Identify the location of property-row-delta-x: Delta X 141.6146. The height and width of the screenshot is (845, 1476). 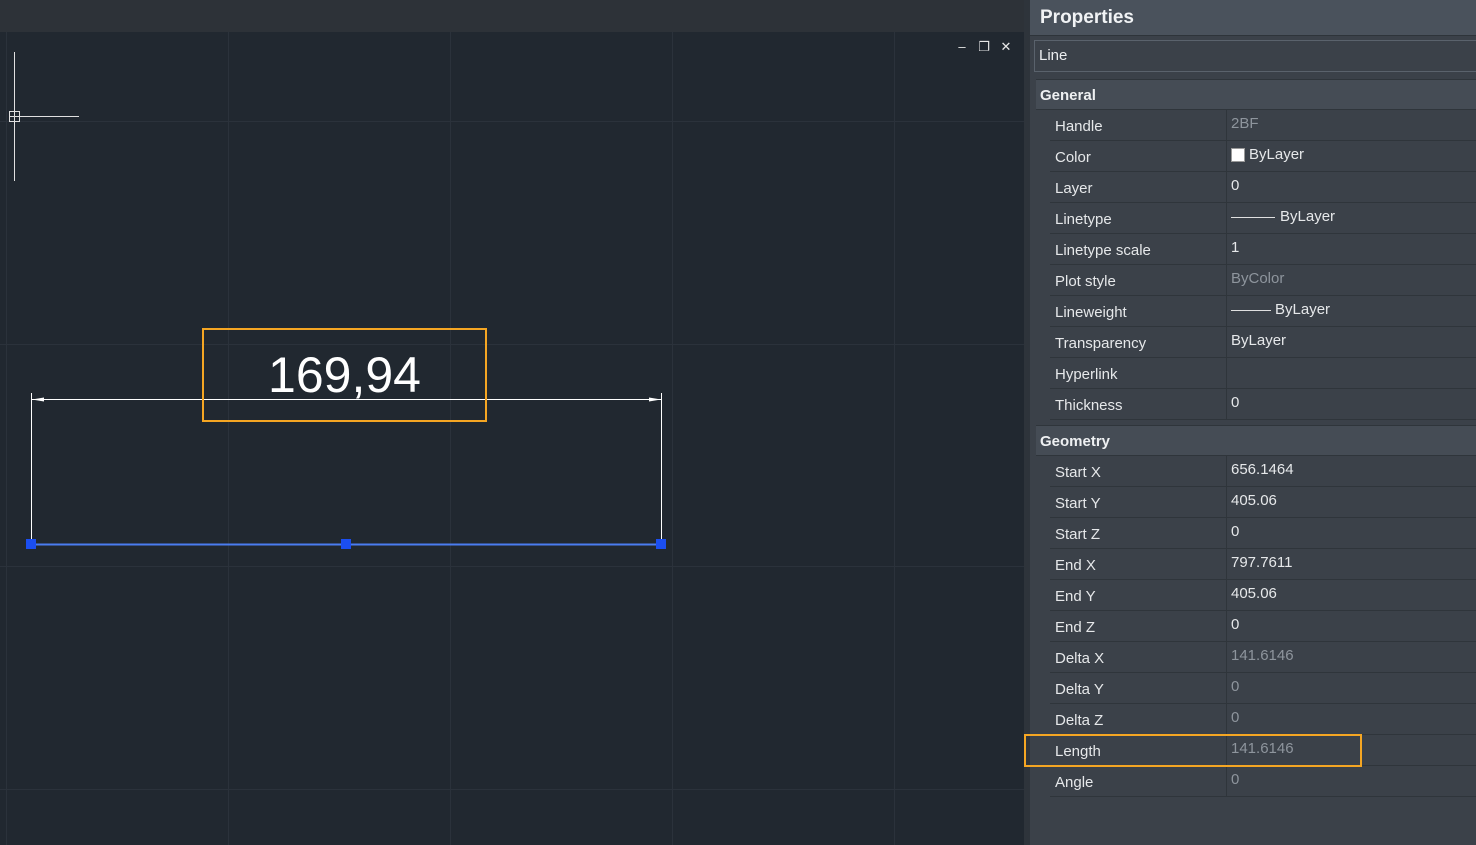
(1263, 657).